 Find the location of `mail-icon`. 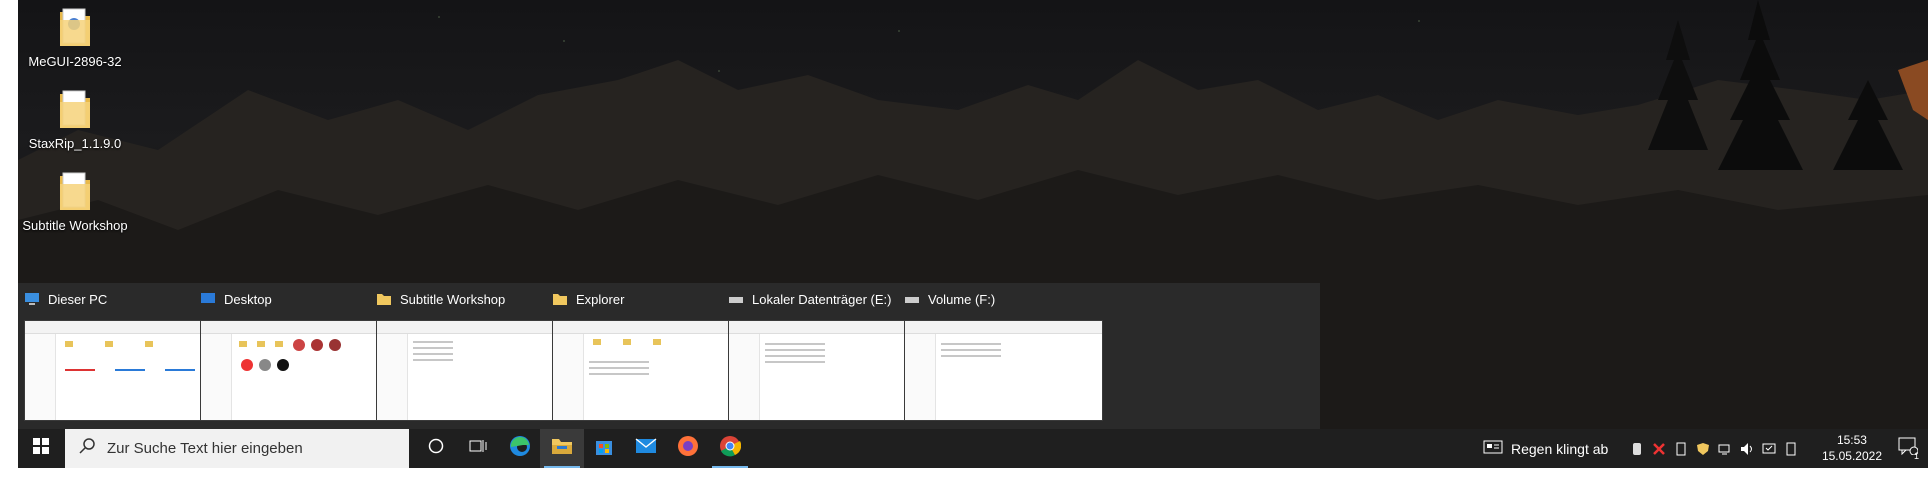

mail-icon is located at coordinates (646, 448).